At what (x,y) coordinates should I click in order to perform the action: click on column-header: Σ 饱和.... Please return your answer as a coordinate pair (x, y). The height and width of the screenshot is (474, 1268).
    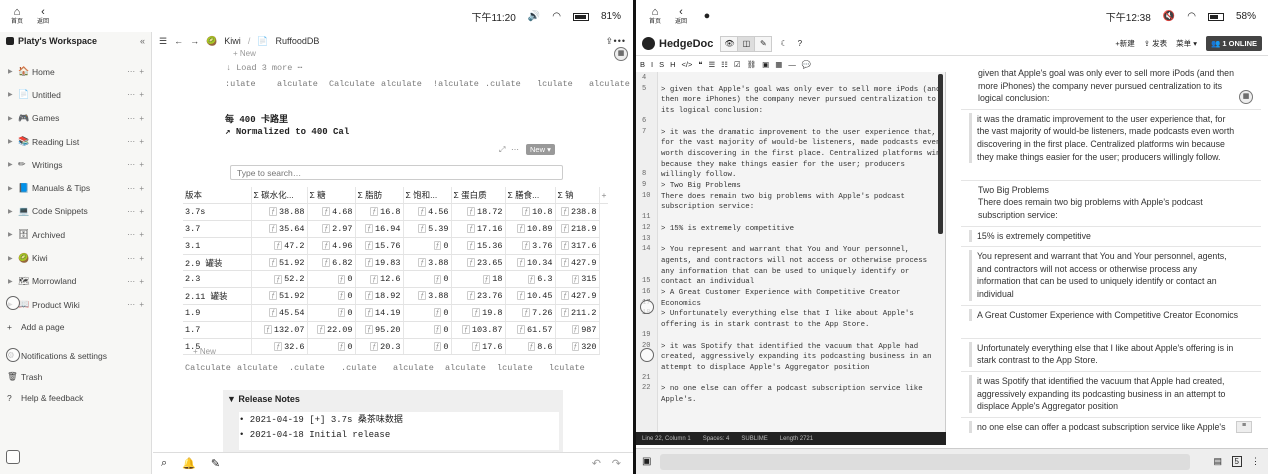
    Looking at the image, I should click on (427, 196).